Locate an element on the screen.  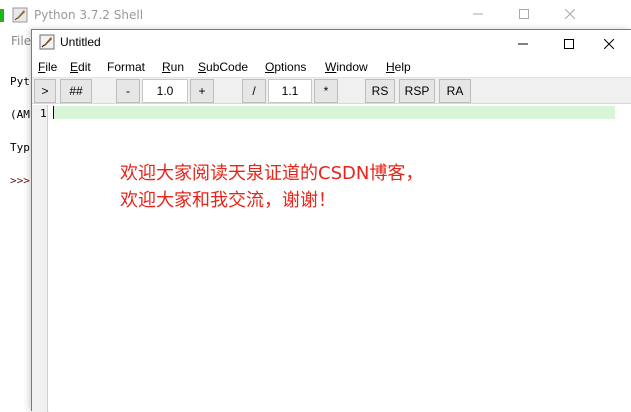
ra-button: RA is located at coordinates (455, 91).